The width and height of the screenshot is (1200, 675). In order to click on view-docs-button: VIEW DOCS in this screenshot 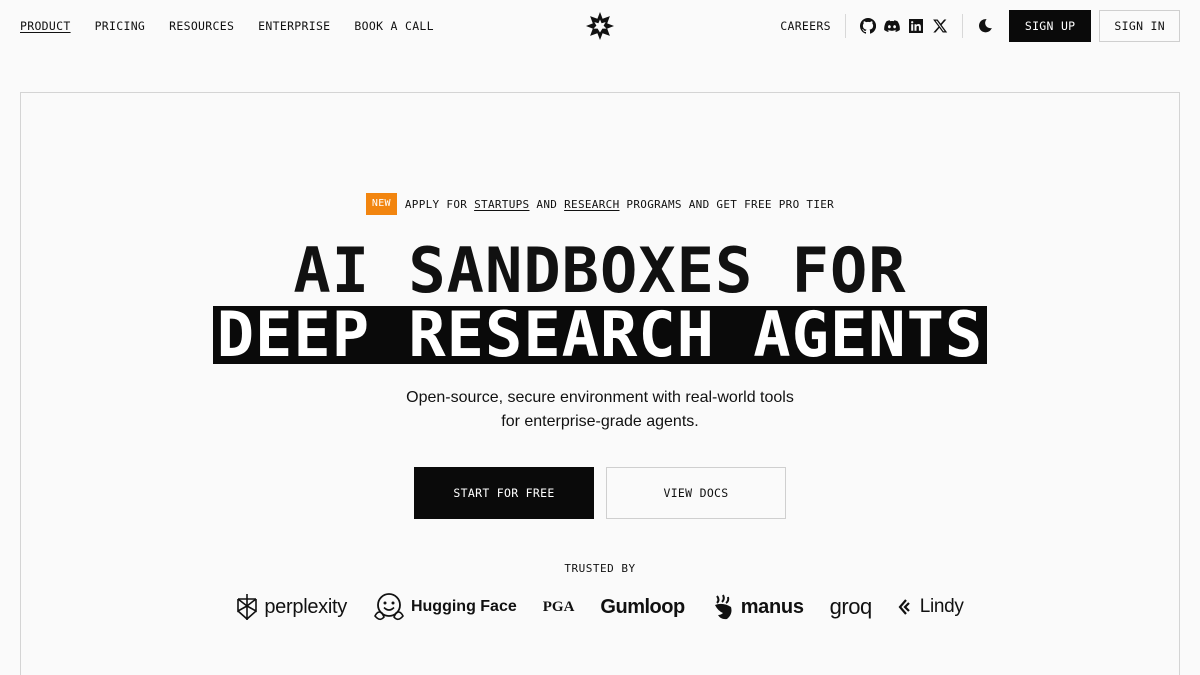, I will do `click(696, 493)`.